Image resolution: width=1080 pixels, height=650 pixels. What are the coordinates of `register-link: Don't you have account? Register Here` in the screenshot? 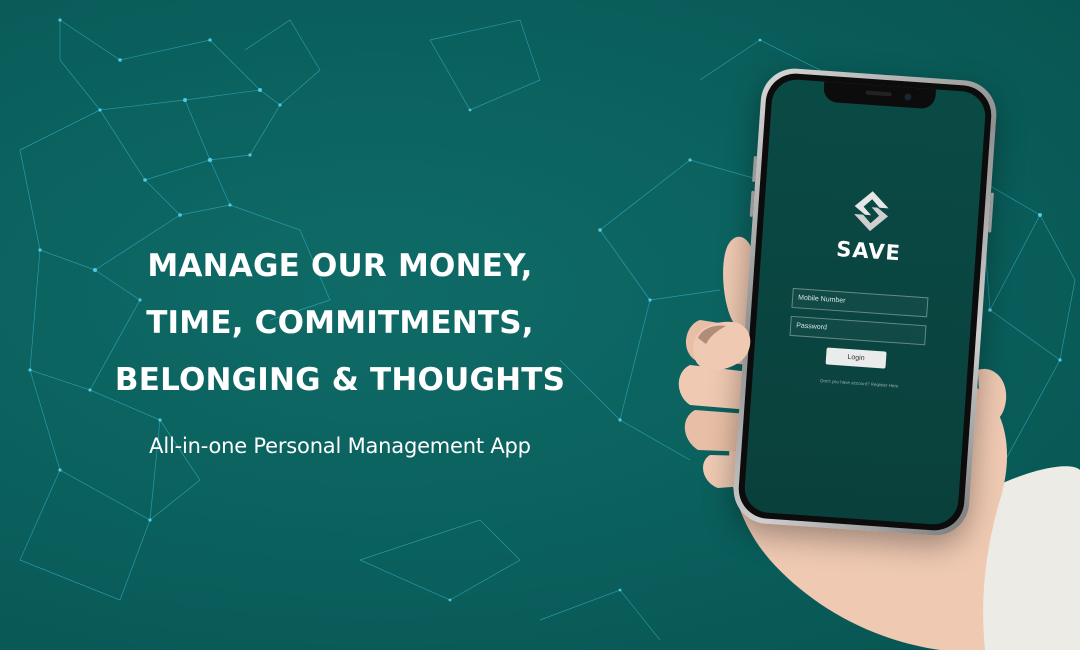 It's located at (859, 383).